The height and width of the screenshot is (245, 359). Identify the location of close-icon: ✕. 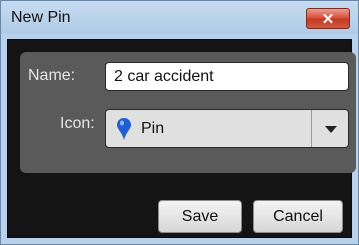
(328, 19).